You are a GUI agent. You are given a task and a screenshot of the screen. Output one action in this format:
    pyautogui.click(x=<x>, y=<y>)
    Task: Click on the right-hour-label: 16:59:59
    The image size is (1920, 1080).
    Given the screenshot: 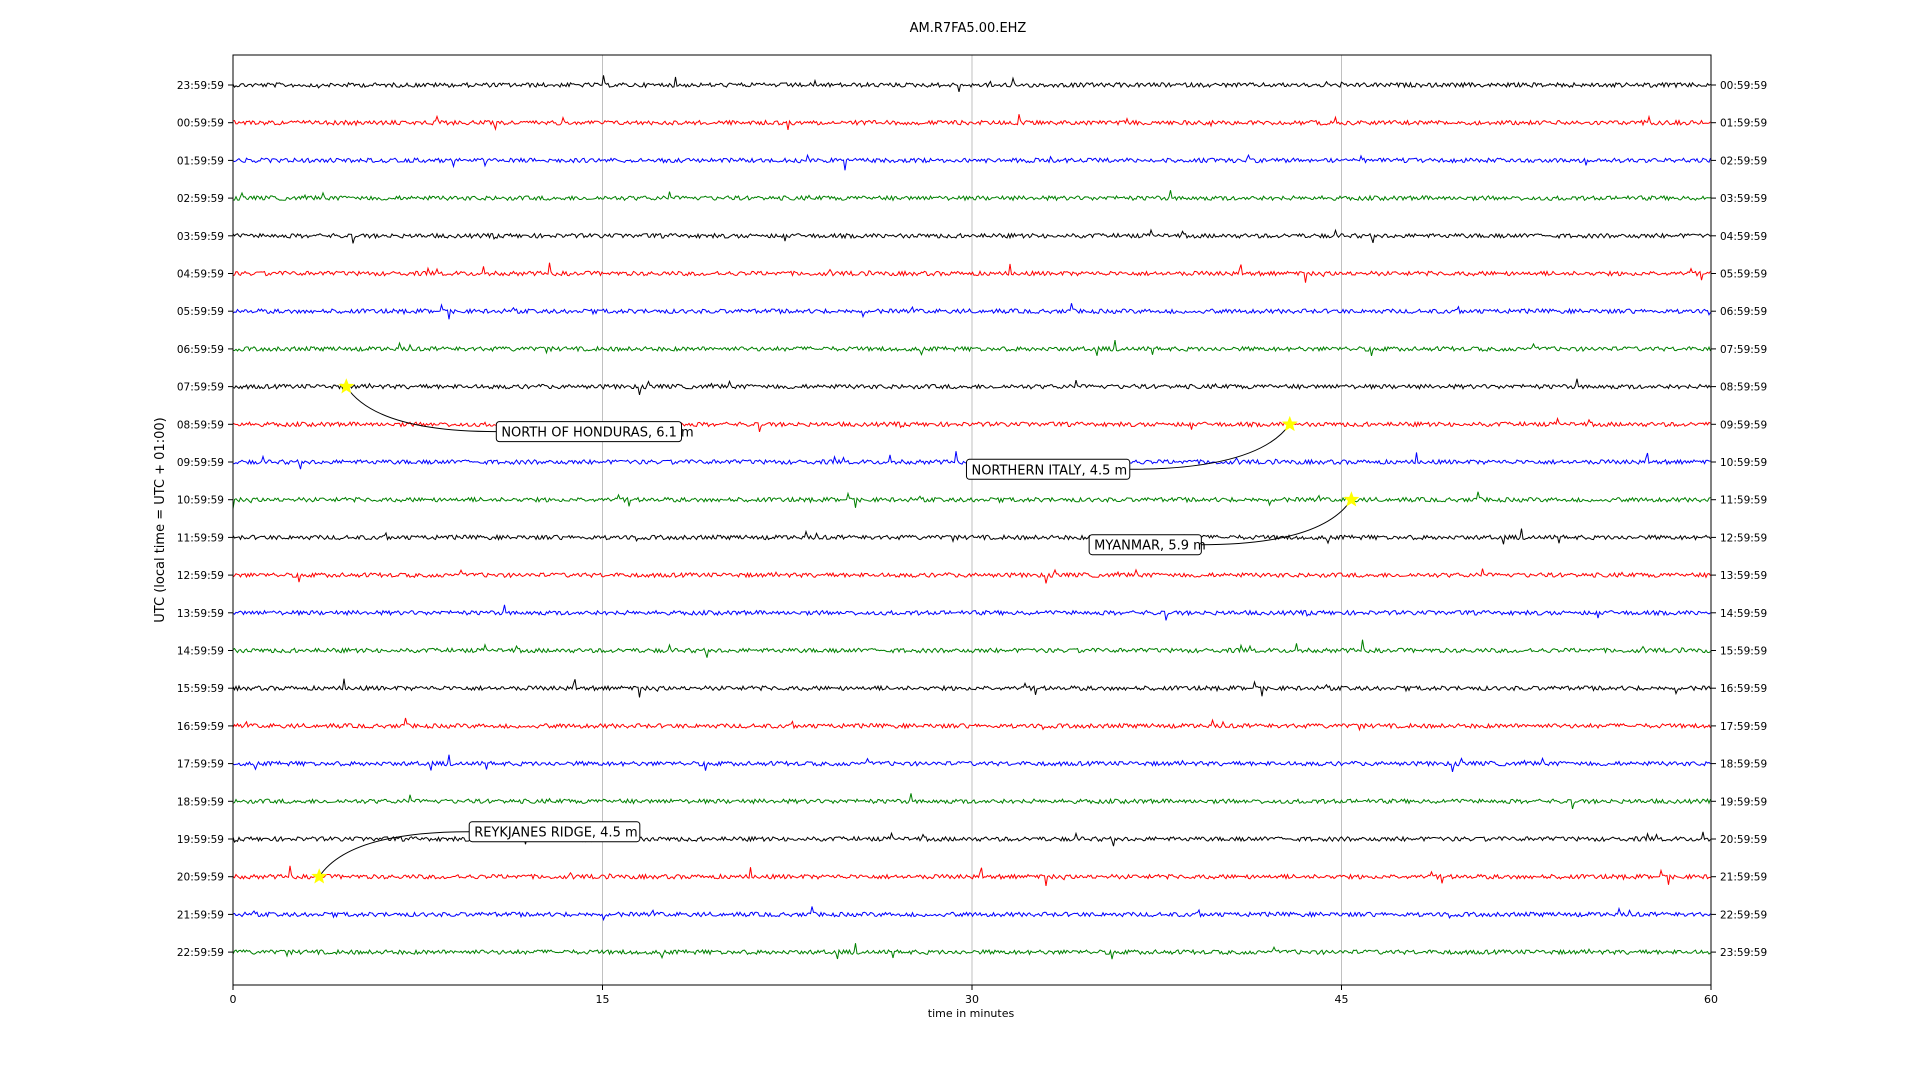 What is the action you would take?
    pyautogui.click(x=1743, y=689)
    